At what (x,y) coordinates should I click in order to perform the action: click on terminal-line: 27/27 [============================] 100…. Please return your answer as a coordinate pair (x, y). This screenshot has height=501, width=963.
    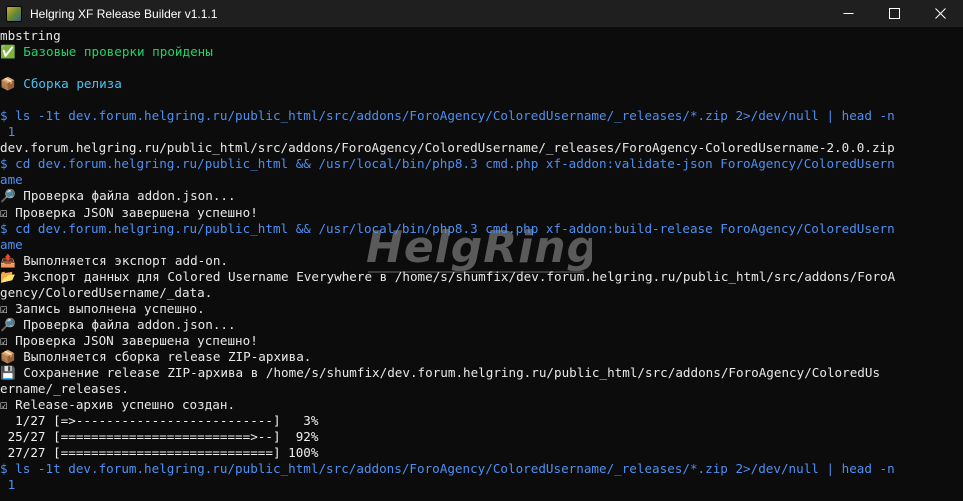
    Looking at the image, I should click on (159, 453).